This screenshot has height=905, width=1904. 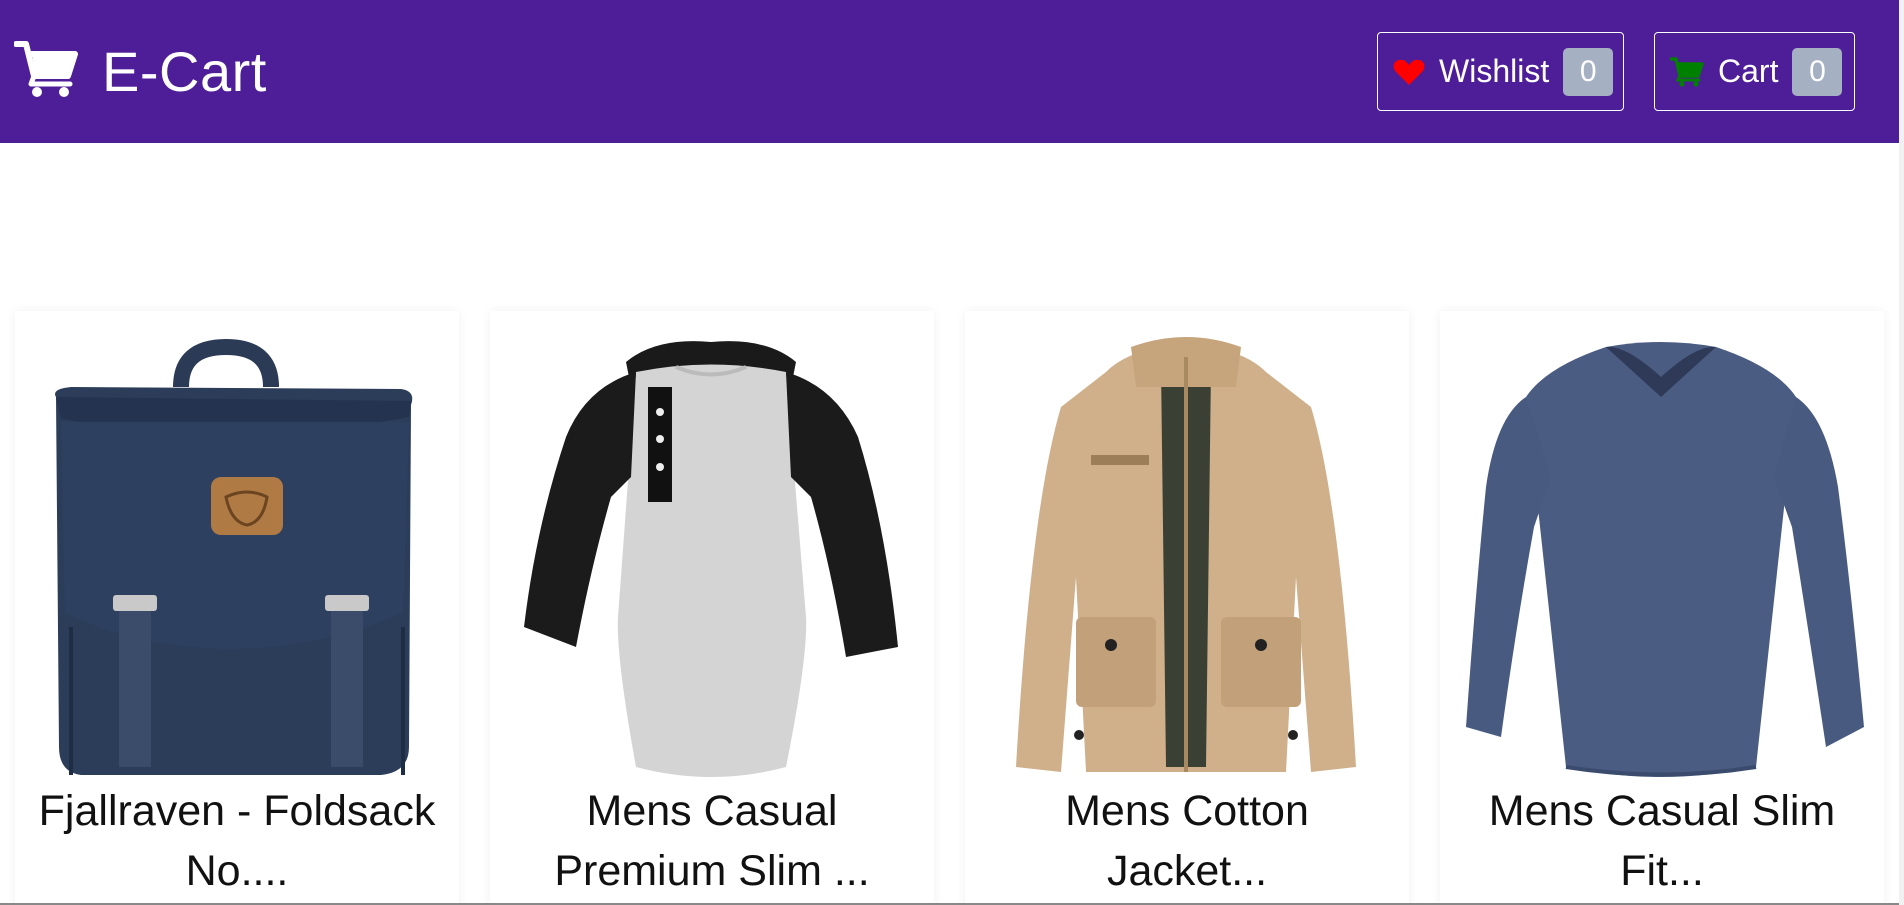 What do you see at coordinates (712, 554) in the screenshot?
I see `raglan-tshirt-image` at bounding box center [712, 554].